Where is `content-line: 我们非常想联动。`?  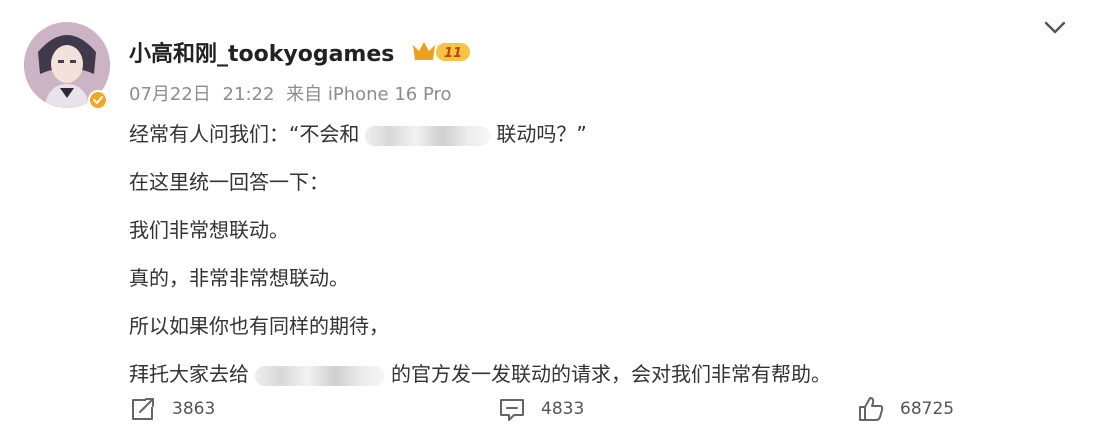 content-line: 我们非常想联动。 is located at coordinates (209, 230).